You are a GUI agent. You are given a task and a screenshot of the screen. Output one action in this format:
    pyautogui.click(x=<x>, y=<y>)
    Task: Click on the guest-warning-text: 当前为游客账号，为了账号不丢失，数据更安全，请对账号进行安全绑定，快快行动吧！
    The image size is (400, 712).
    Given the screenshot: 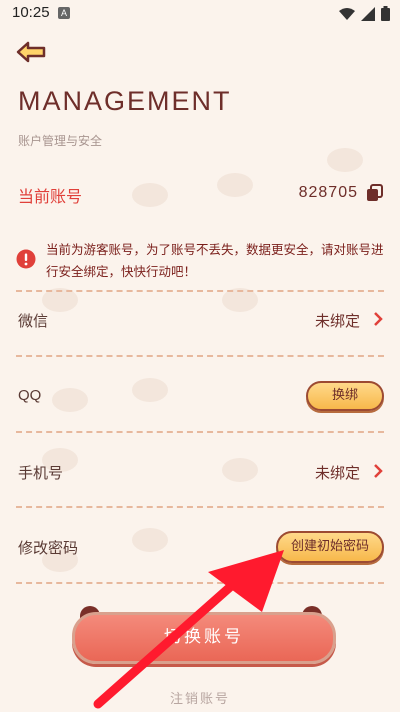 What is the action you would take?
    pyautogui.click(x=215, y=260)
    